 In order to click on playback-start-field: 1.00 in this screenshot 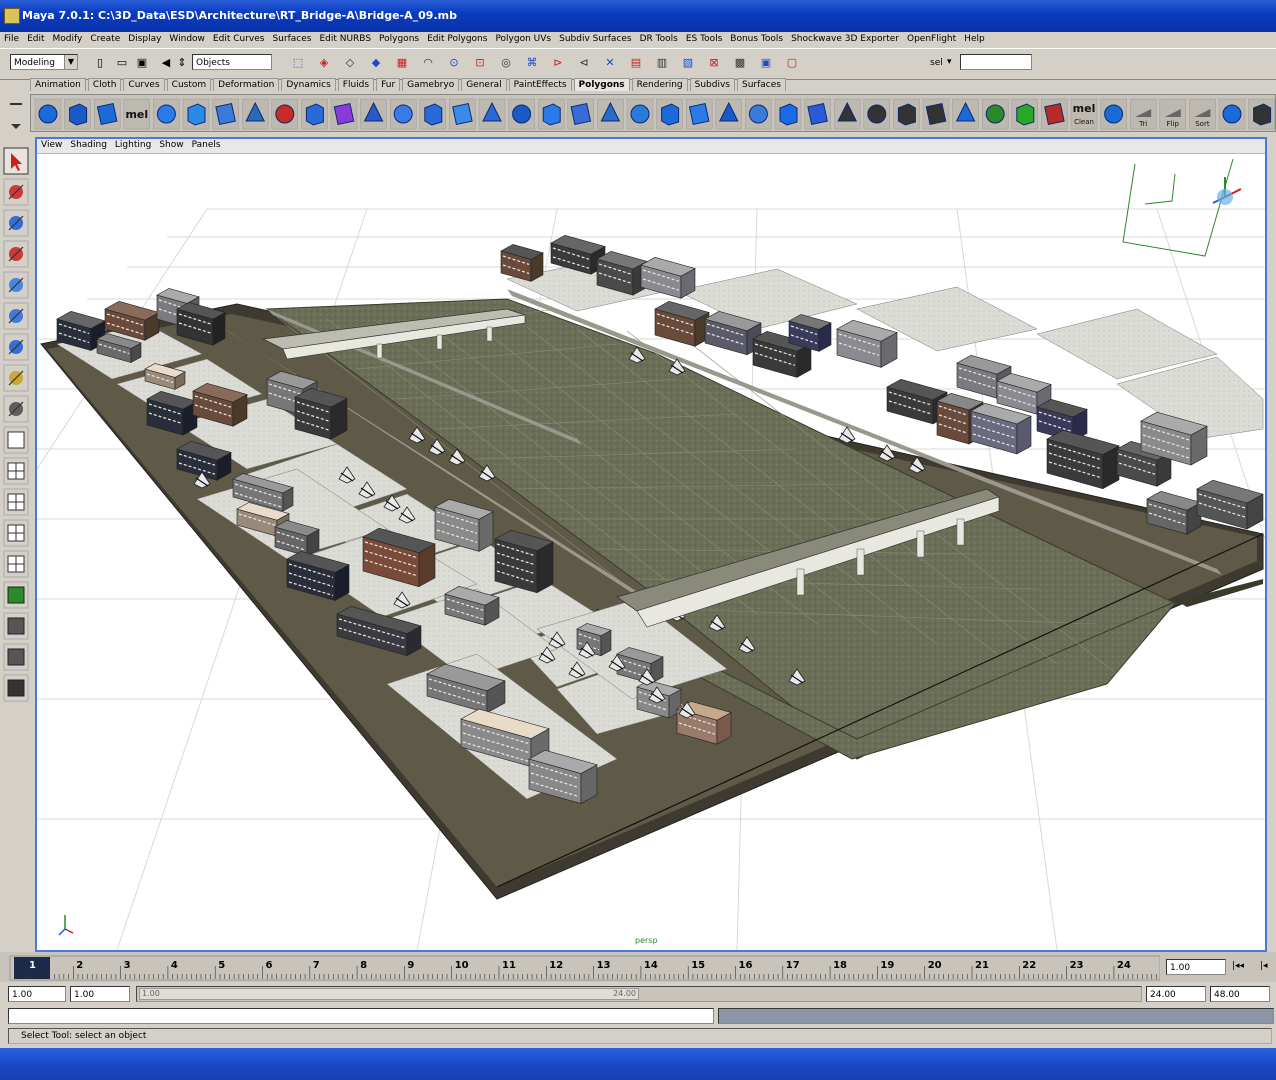, I will do `click(100, 994)`.